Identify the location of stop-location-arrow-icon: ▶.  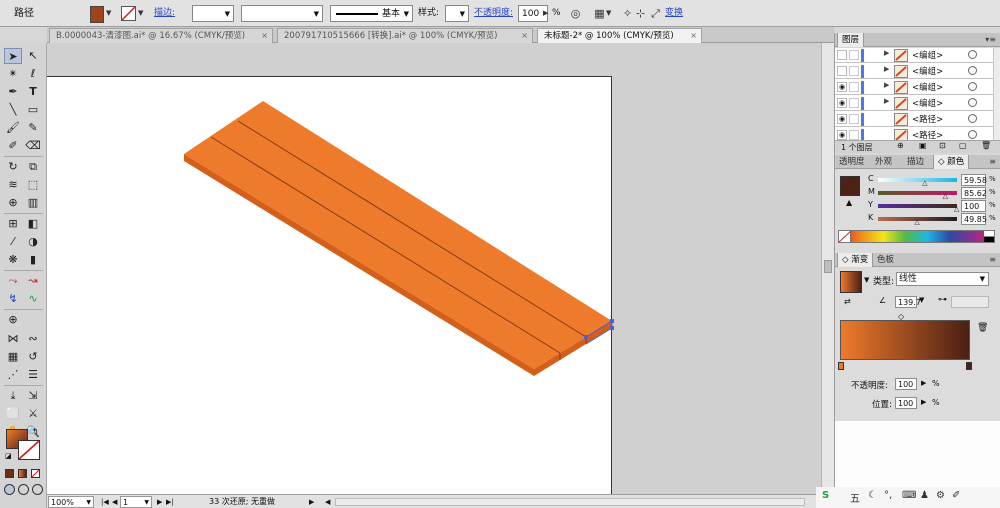
(923, 402).